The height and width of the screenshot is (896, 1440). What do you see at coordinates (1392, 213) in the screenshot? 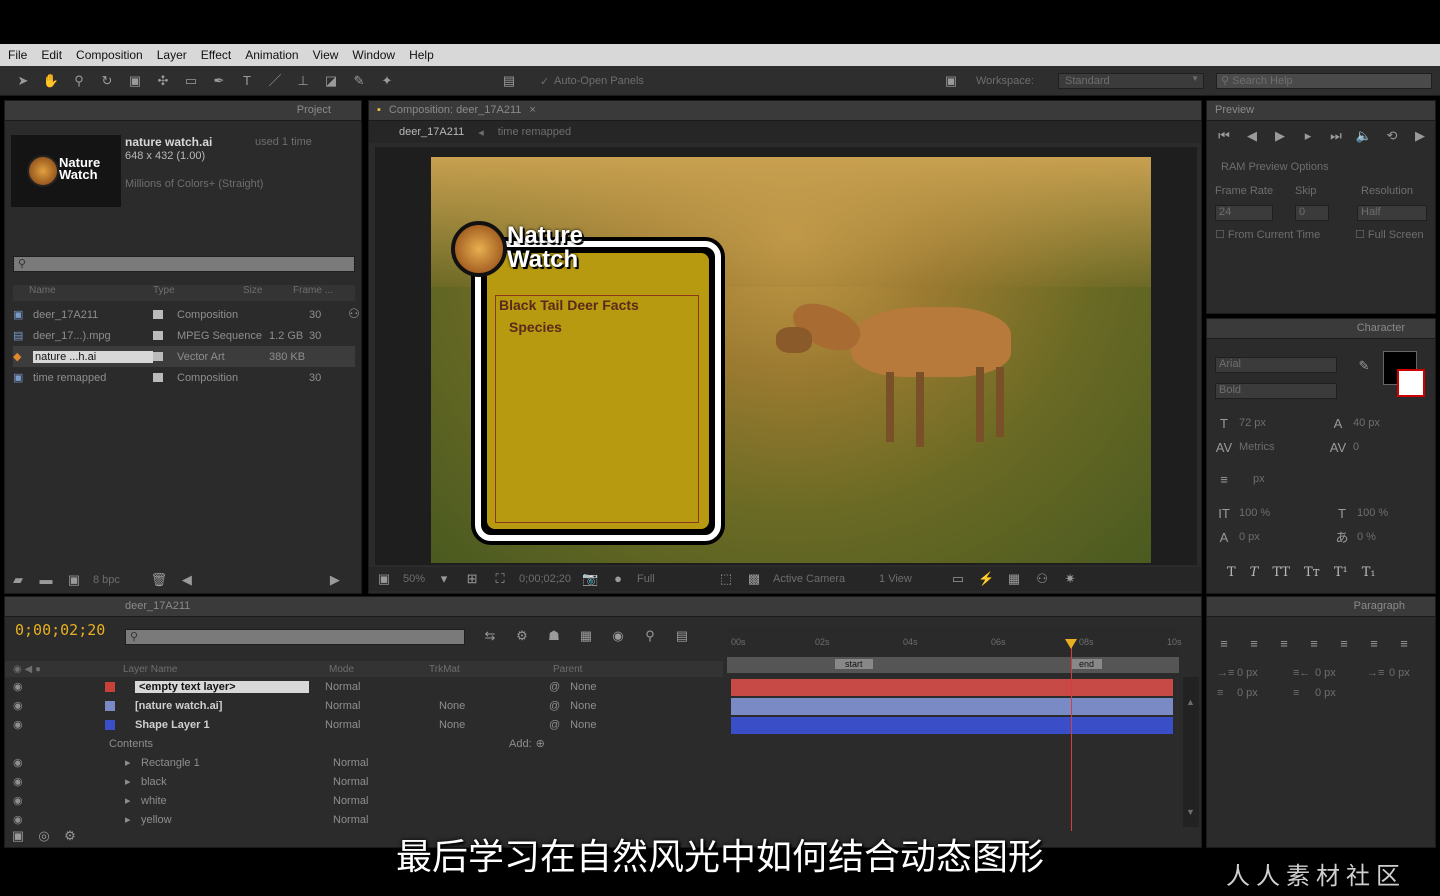
I see `resolution-select: Half` at bounding box center [1392, 213].